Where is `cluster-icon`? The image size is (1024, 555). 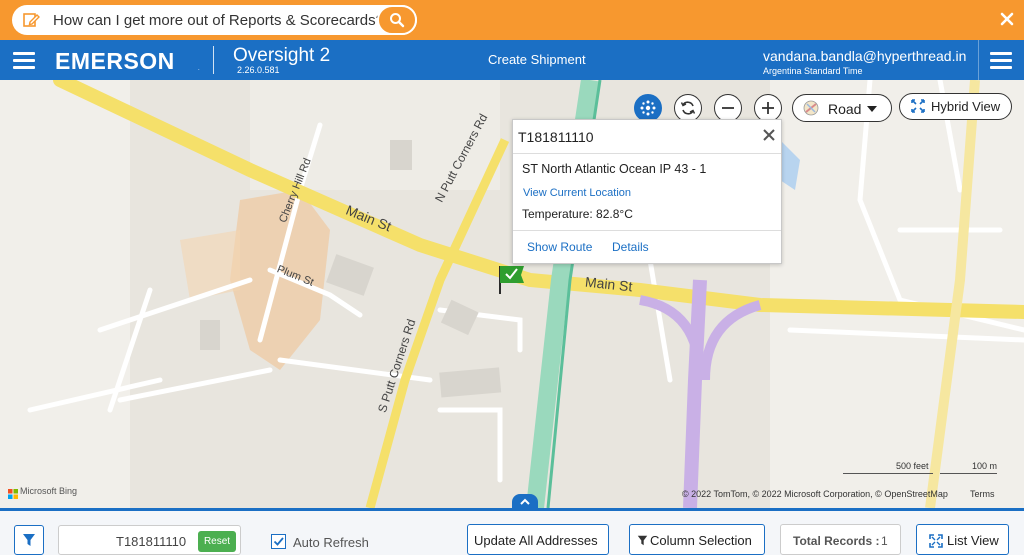
cluster-icon is located at coordinates (648, 108).